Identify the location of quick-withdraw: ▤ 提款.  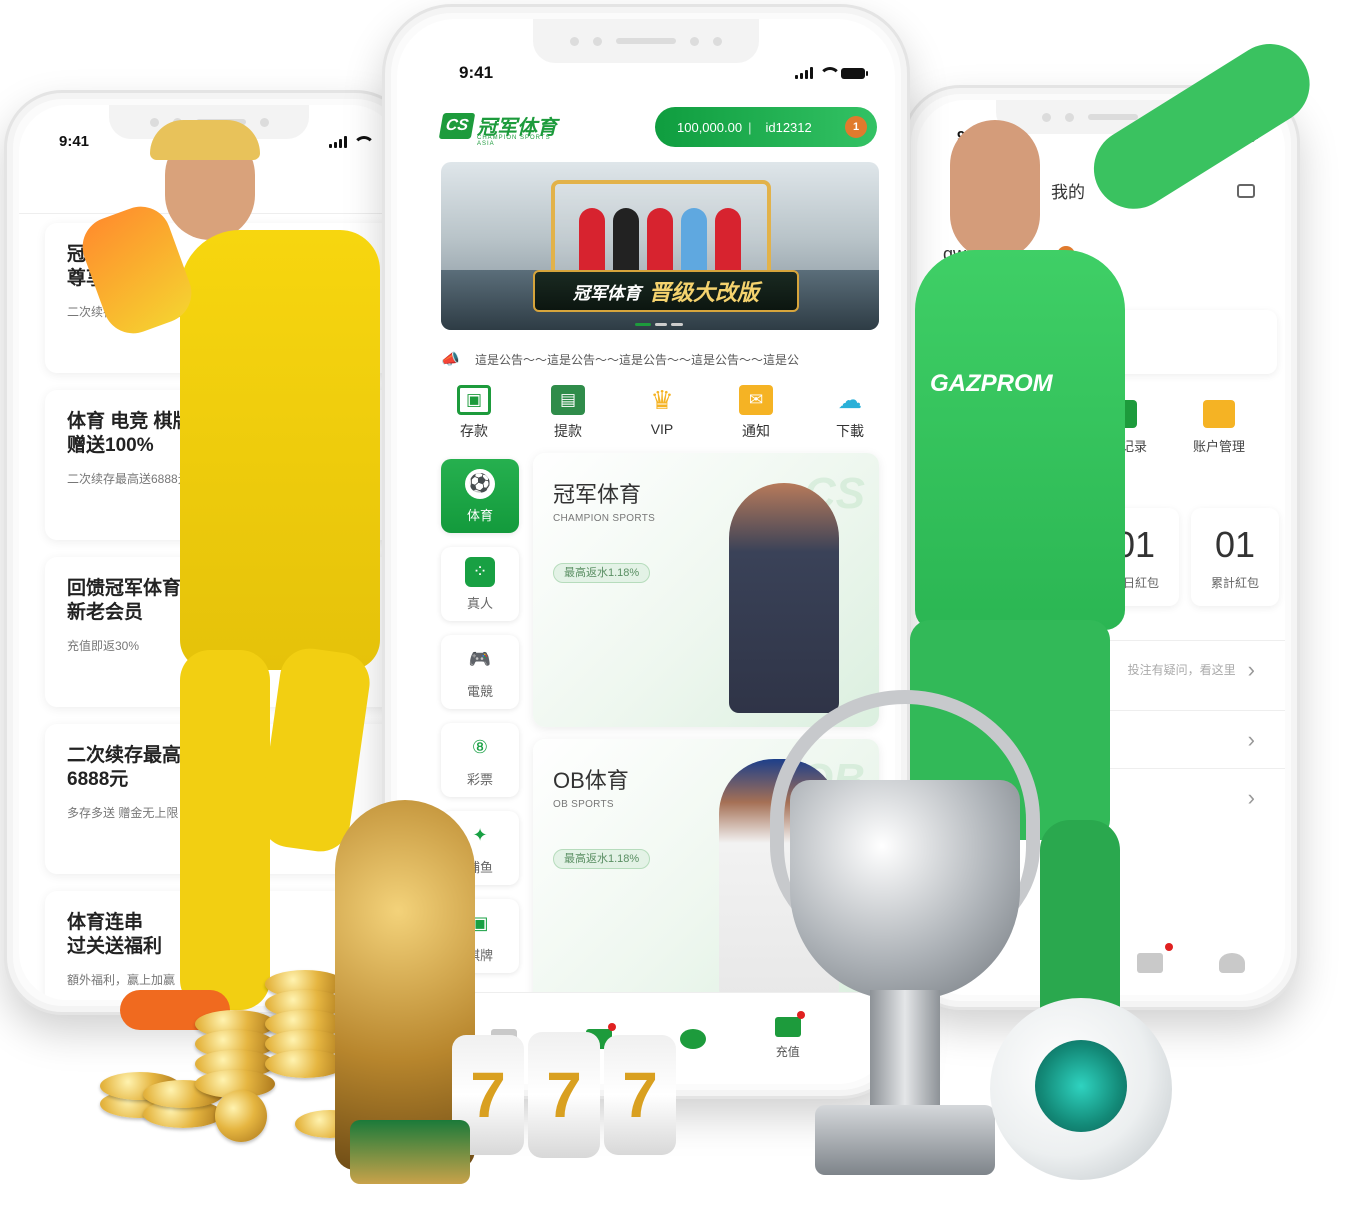
(568, 413).